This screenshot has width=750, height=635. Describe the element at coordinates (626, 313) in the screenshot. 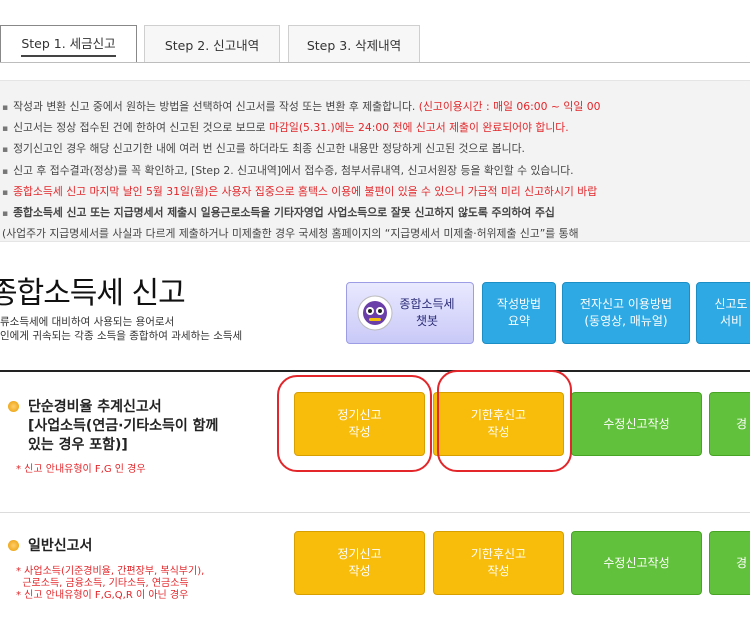

I see `e-filing-howto-button: 전자신고 이용방법 (동영상, 매뉴얼)` at that location.